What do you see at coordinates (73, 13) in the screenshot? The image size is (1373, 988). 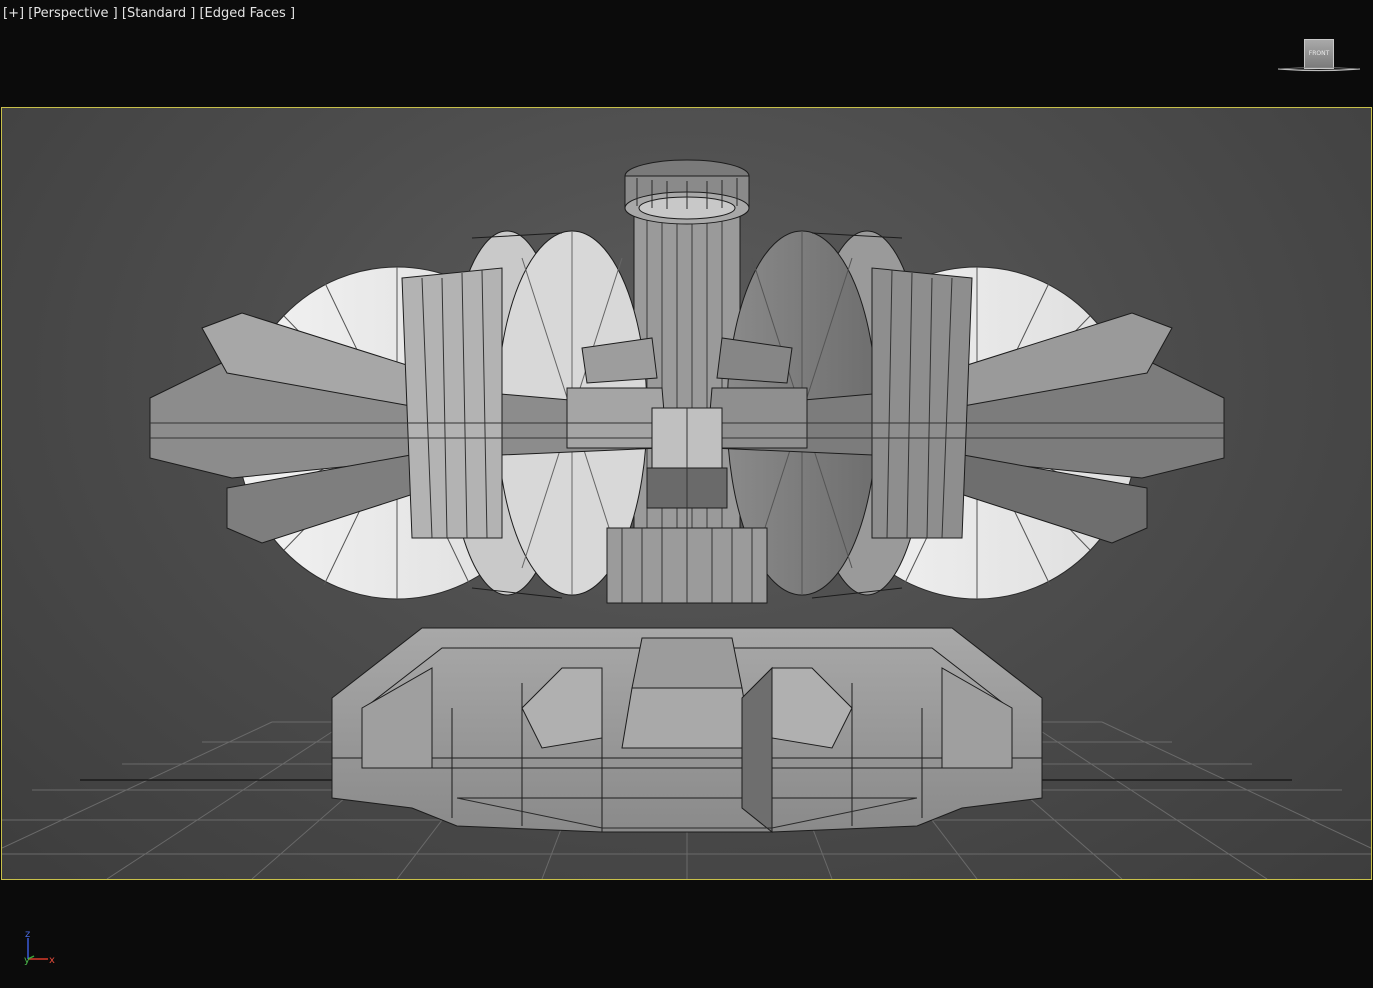 I see `viewport-menu-point-of-view: [Perspective ]` at bounding box center [73, 13].